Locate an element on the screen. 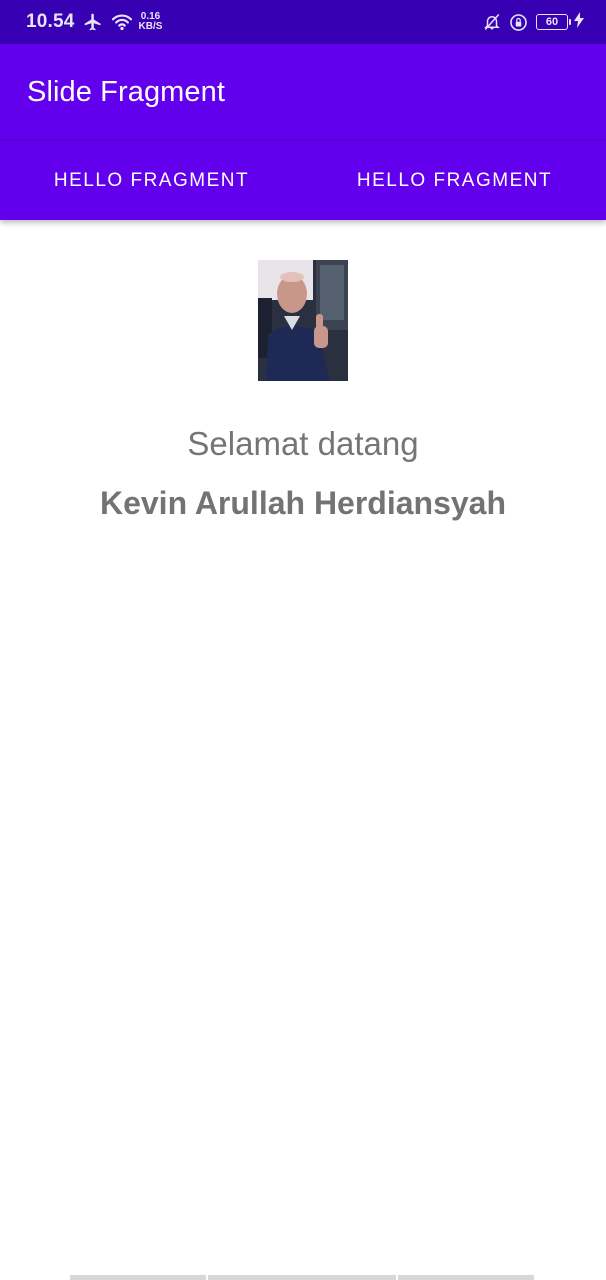 The height and width of the screenshot is (1280, 606). status-bar: 10.54 0.16 KB/S 60 is located at coordinates (303, 22).